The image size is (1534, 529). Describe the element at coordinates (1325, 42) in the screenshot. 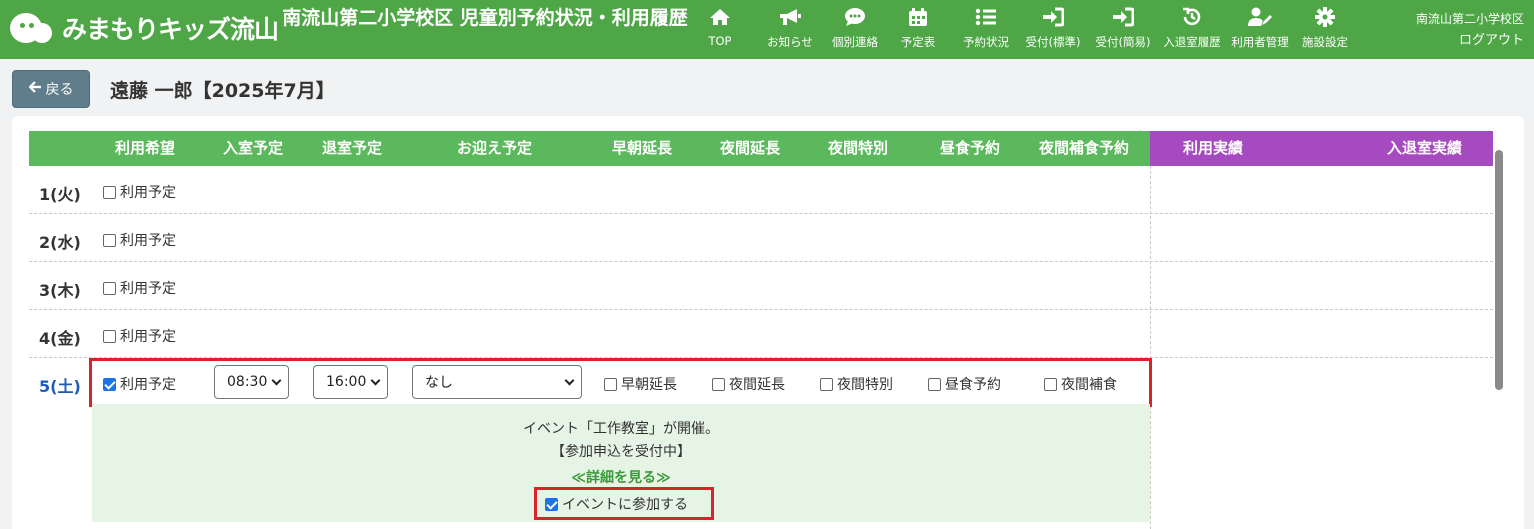

I see `nav-label: 施設設定` at that location.